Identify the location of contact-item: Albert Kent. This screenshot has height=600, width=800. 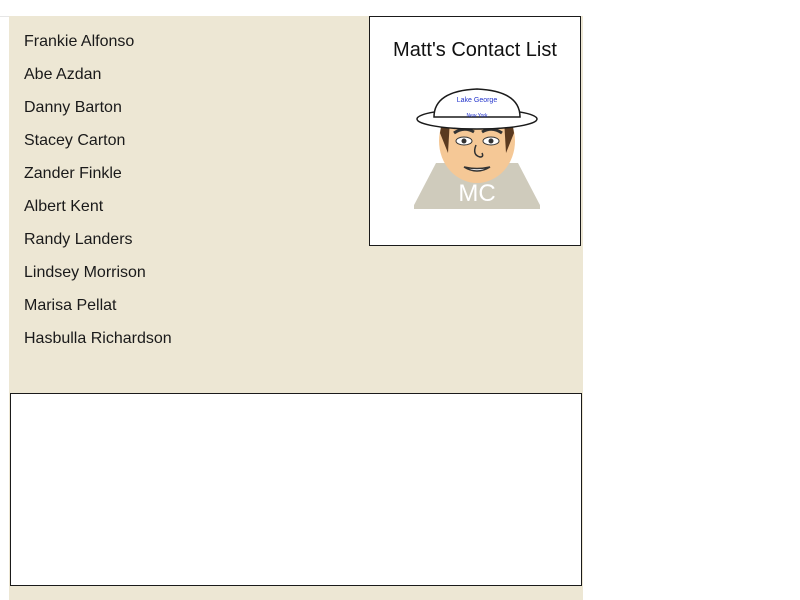
(98, 214).